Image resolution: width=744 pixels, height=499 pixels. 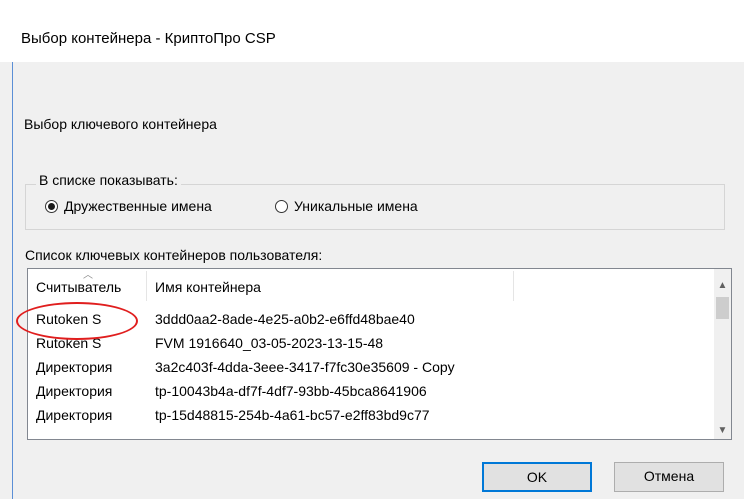 What do you see at coordinates (285, 319) in the screenshot?
I see `row-container-name: 3ddd0aa2-8ade-4e25-a0b2-e6ffd48bae40` at bounding box center [285, 319].